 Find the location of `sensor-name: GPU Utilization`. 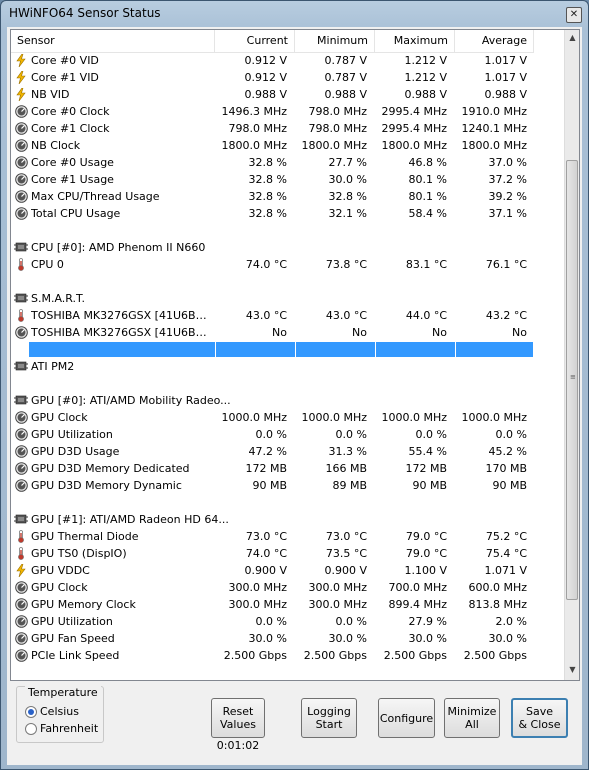

sensor-name: GPU Utilization is located at coordinates (72, 434).